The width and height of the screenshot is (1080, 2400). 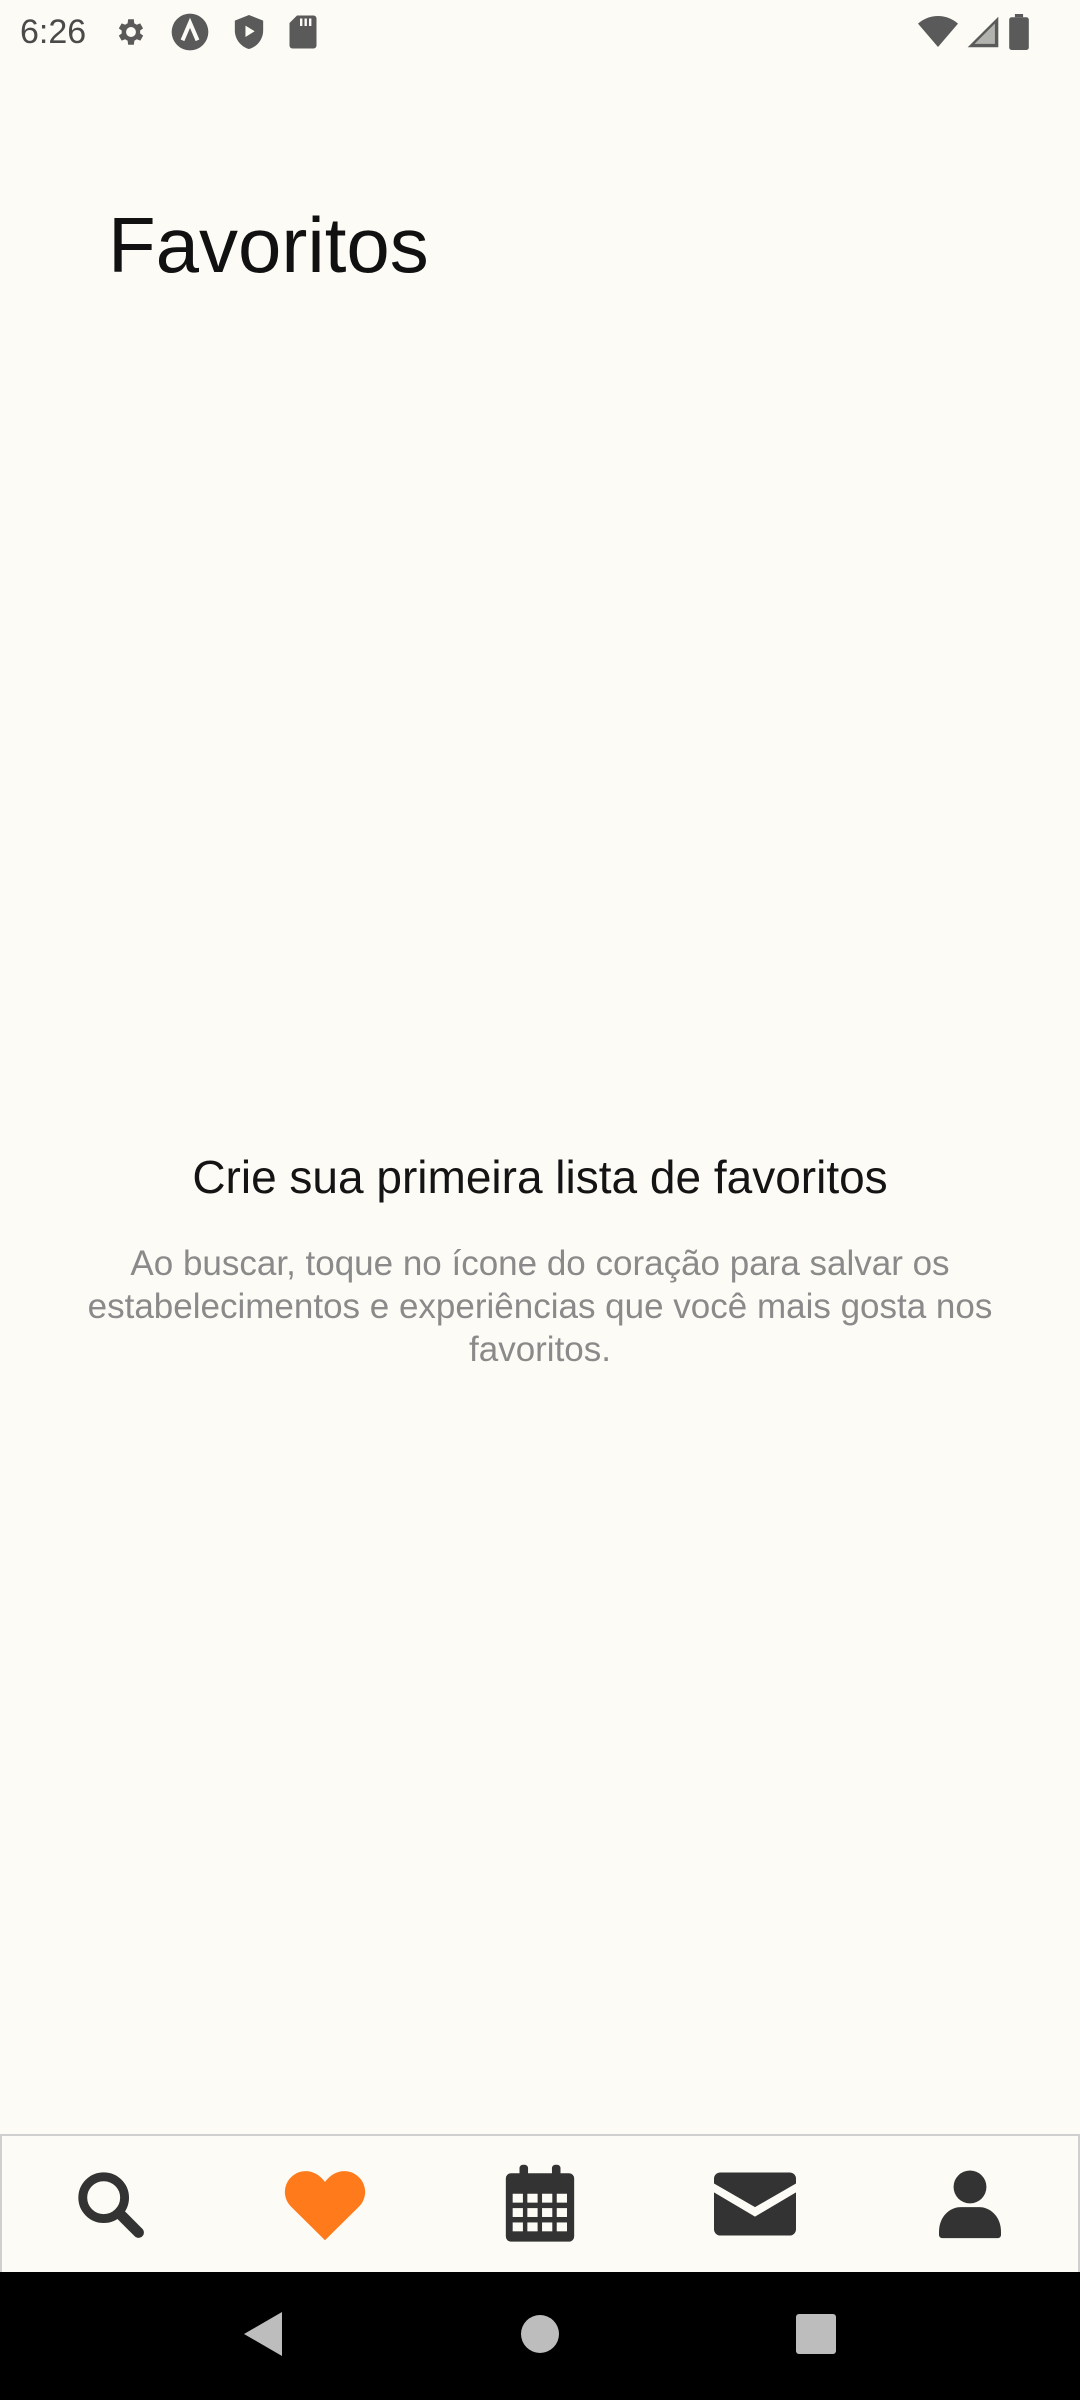 I want to click on heart-icon, so click(x=325, y=2204).